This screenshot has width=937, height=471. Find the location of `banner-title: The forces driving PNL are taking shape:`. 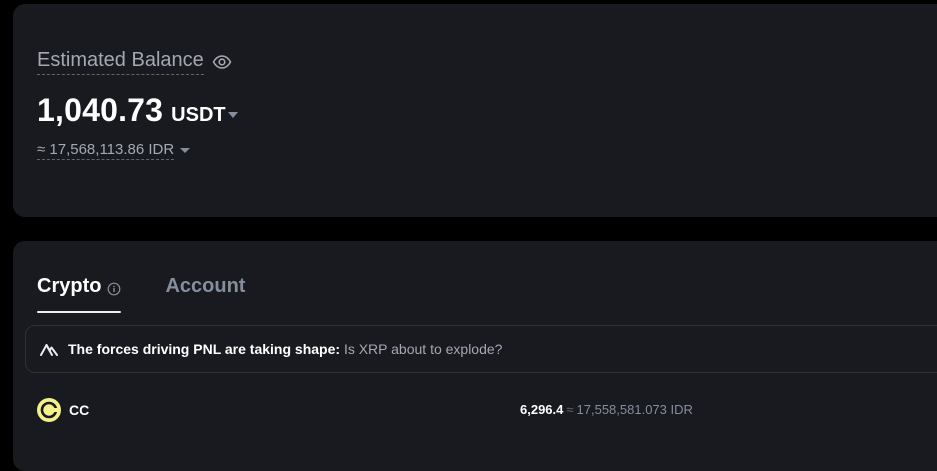

banner-title: The forces driving PNL are taking shape: is located at coordinates (204, 349).